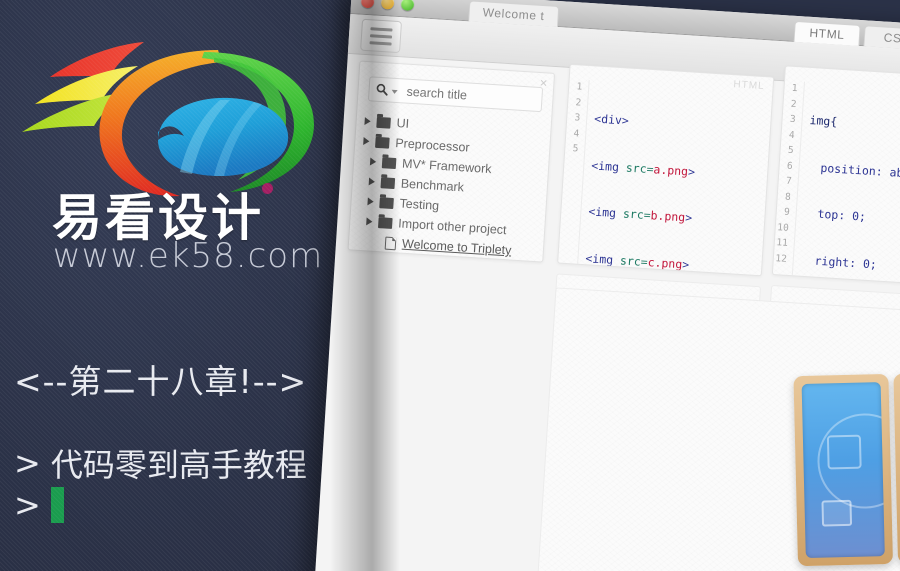 Image resolution: width=900 pixels, height=571 pixels. Describe the element at coordinates (381, 36) in the screenshot. I see `hamburger-icon` at that location.